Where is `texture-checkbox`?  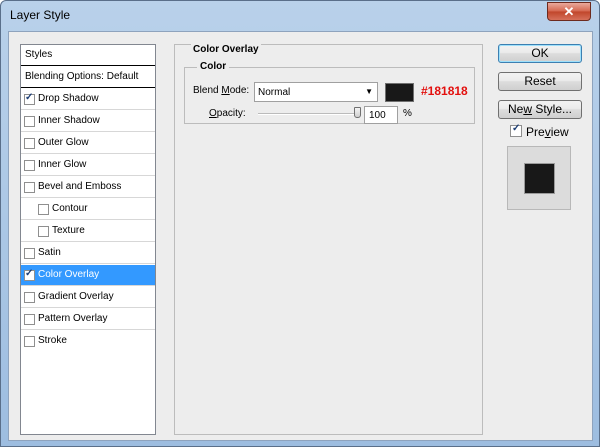
texture-checkbox is located at coordinates (43, 231).